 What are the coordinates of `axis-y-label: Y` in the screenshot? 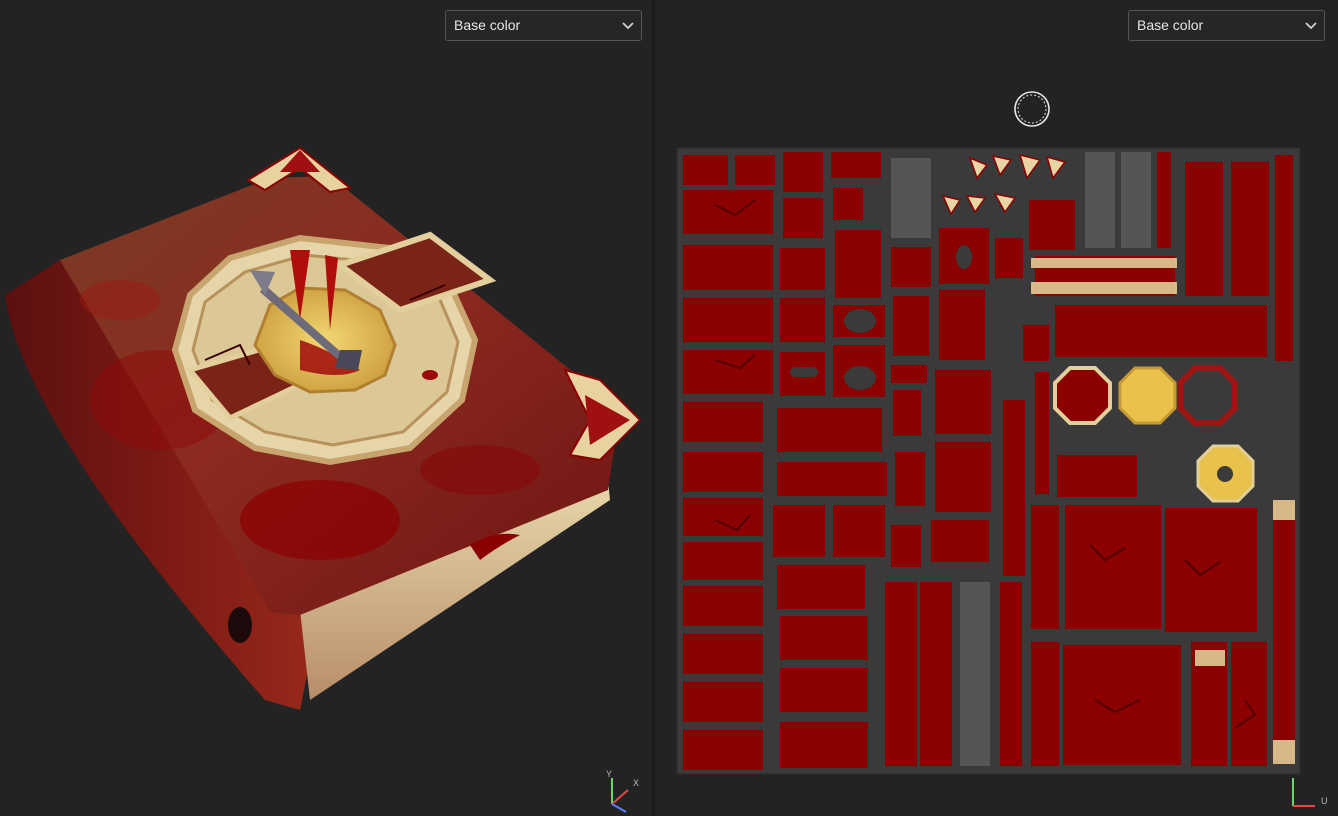 It's located at (609, 774).